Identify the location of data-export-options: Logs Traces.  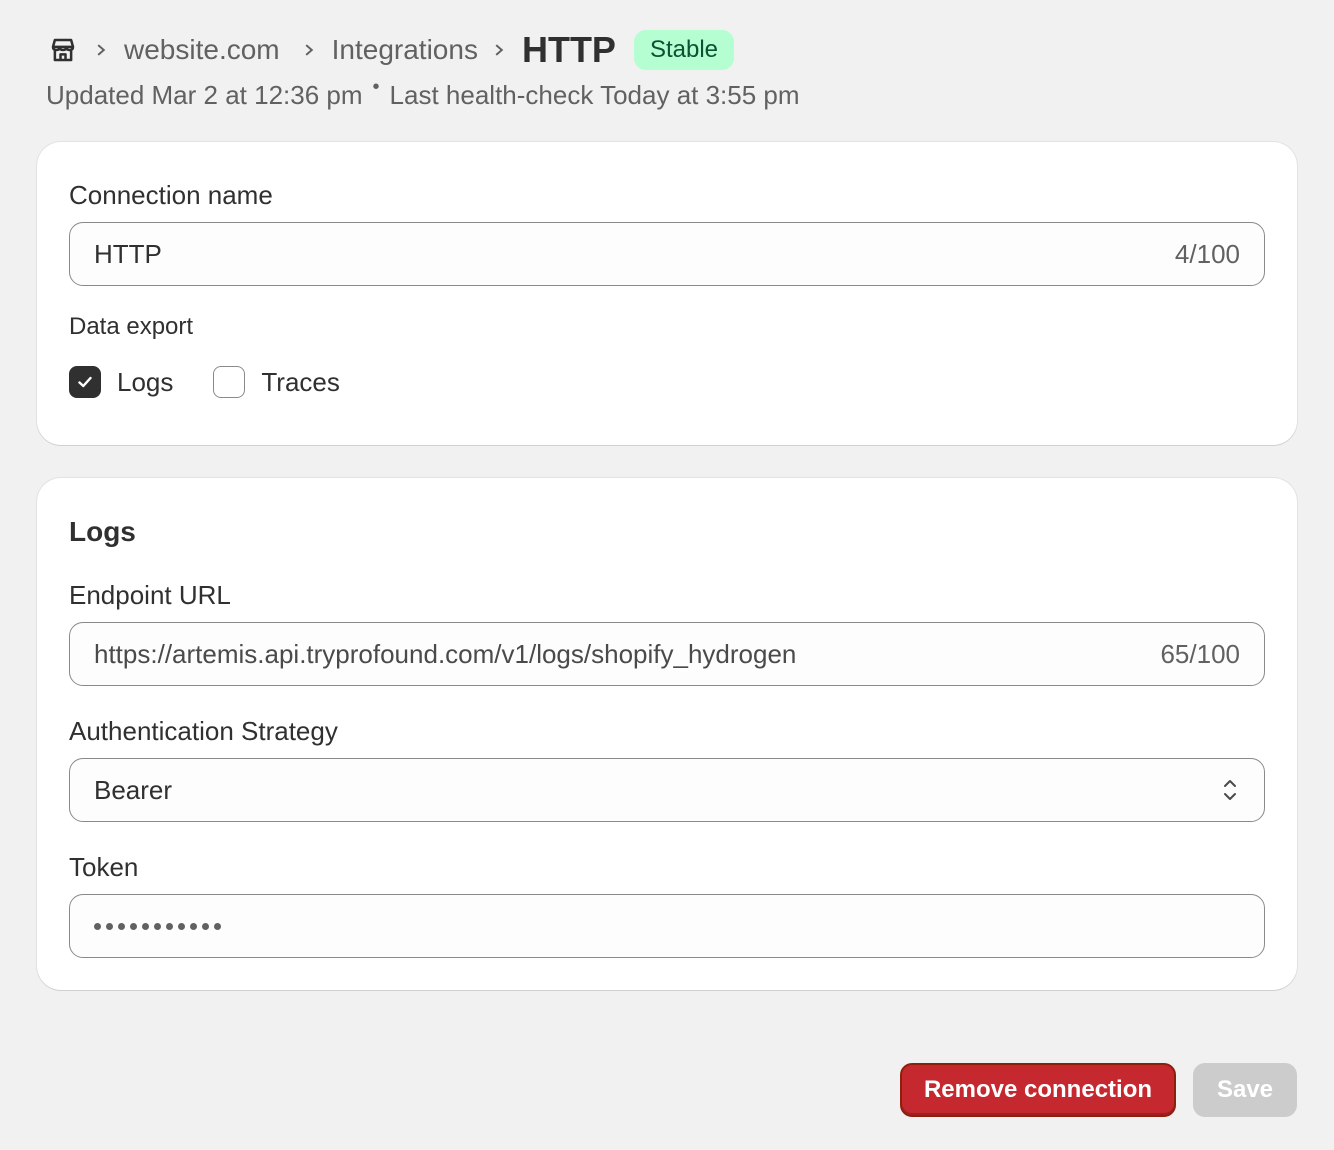
(224, 382).